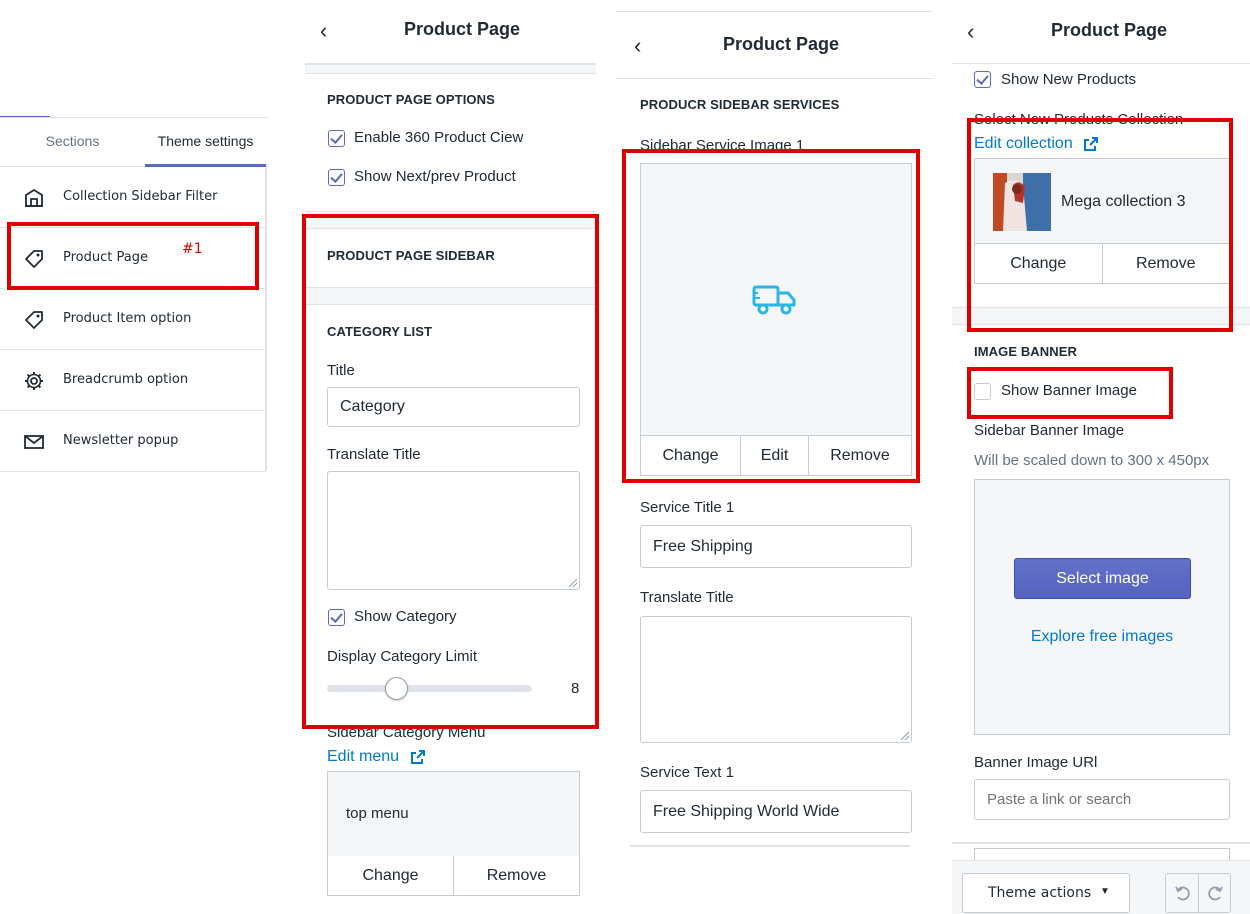  What do you see at coordinates (435, 176) in the screenshot?
I see `checkbox-label: Show Next/prev Product` at bounding box center [435, 176].